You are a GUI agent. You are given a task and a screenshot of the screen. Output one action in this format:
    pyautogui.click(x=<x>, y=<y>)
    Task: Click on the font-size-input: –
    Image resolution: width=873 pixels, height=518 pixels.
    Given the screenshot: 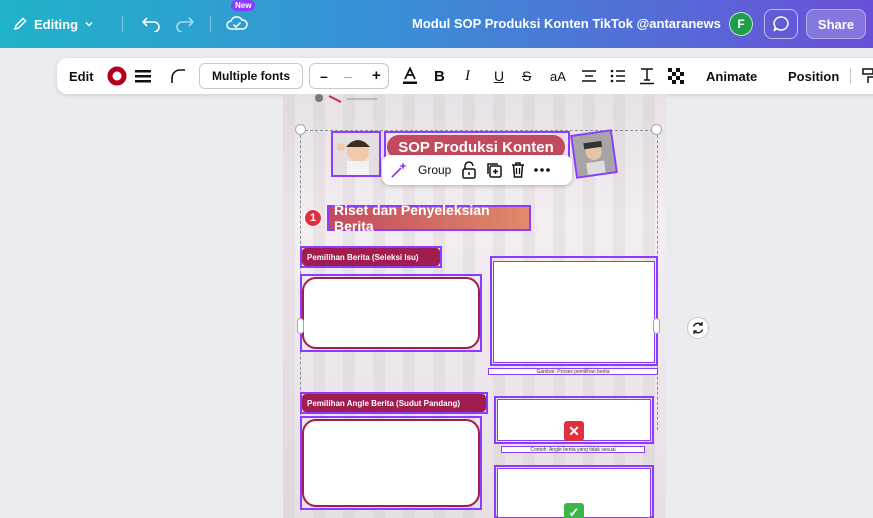 What is the action you would take?
    pyautogui.click(x=348, y=76)
    